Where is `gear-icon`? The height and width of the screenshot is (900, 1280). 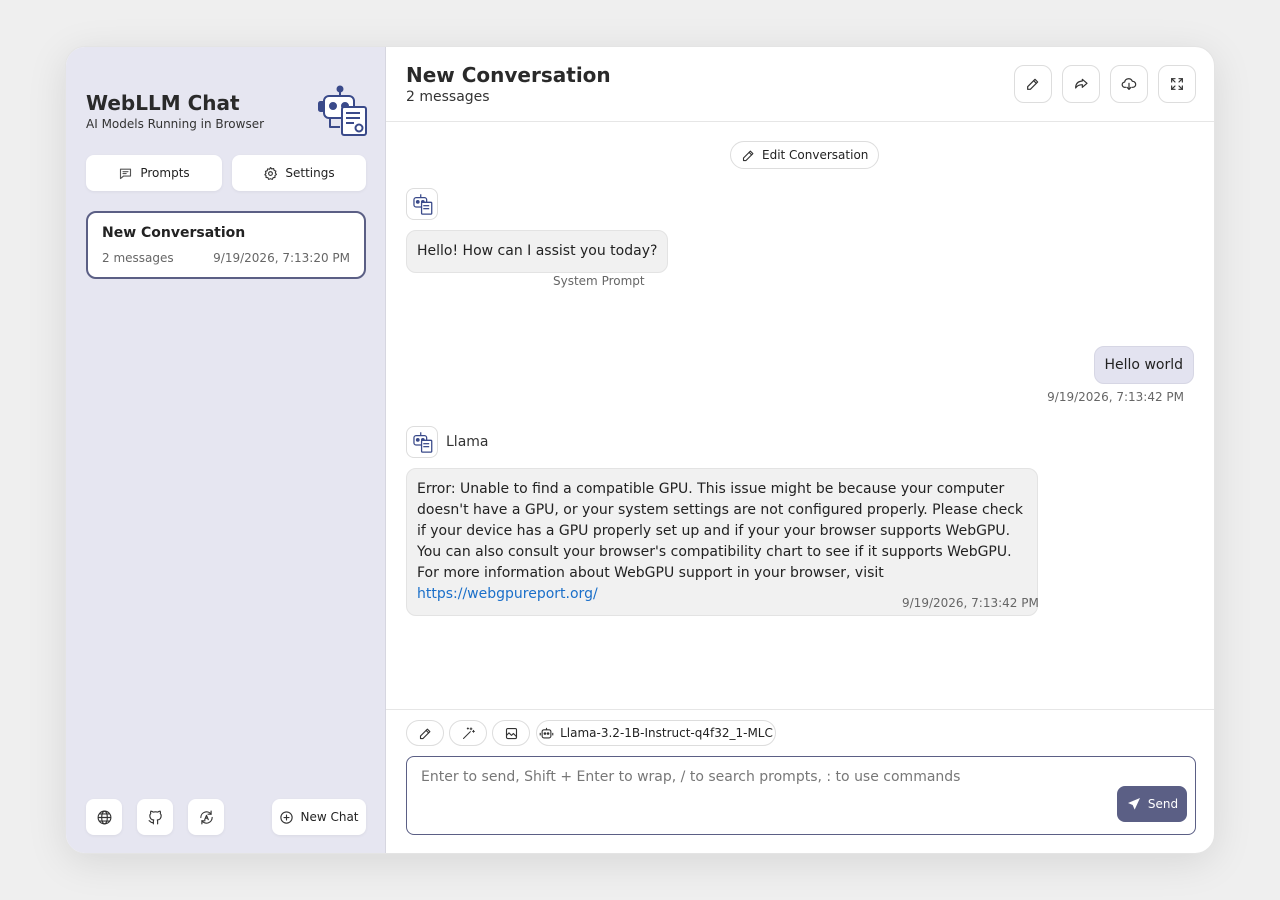
gear-icon is located at coordinates (271, 173).